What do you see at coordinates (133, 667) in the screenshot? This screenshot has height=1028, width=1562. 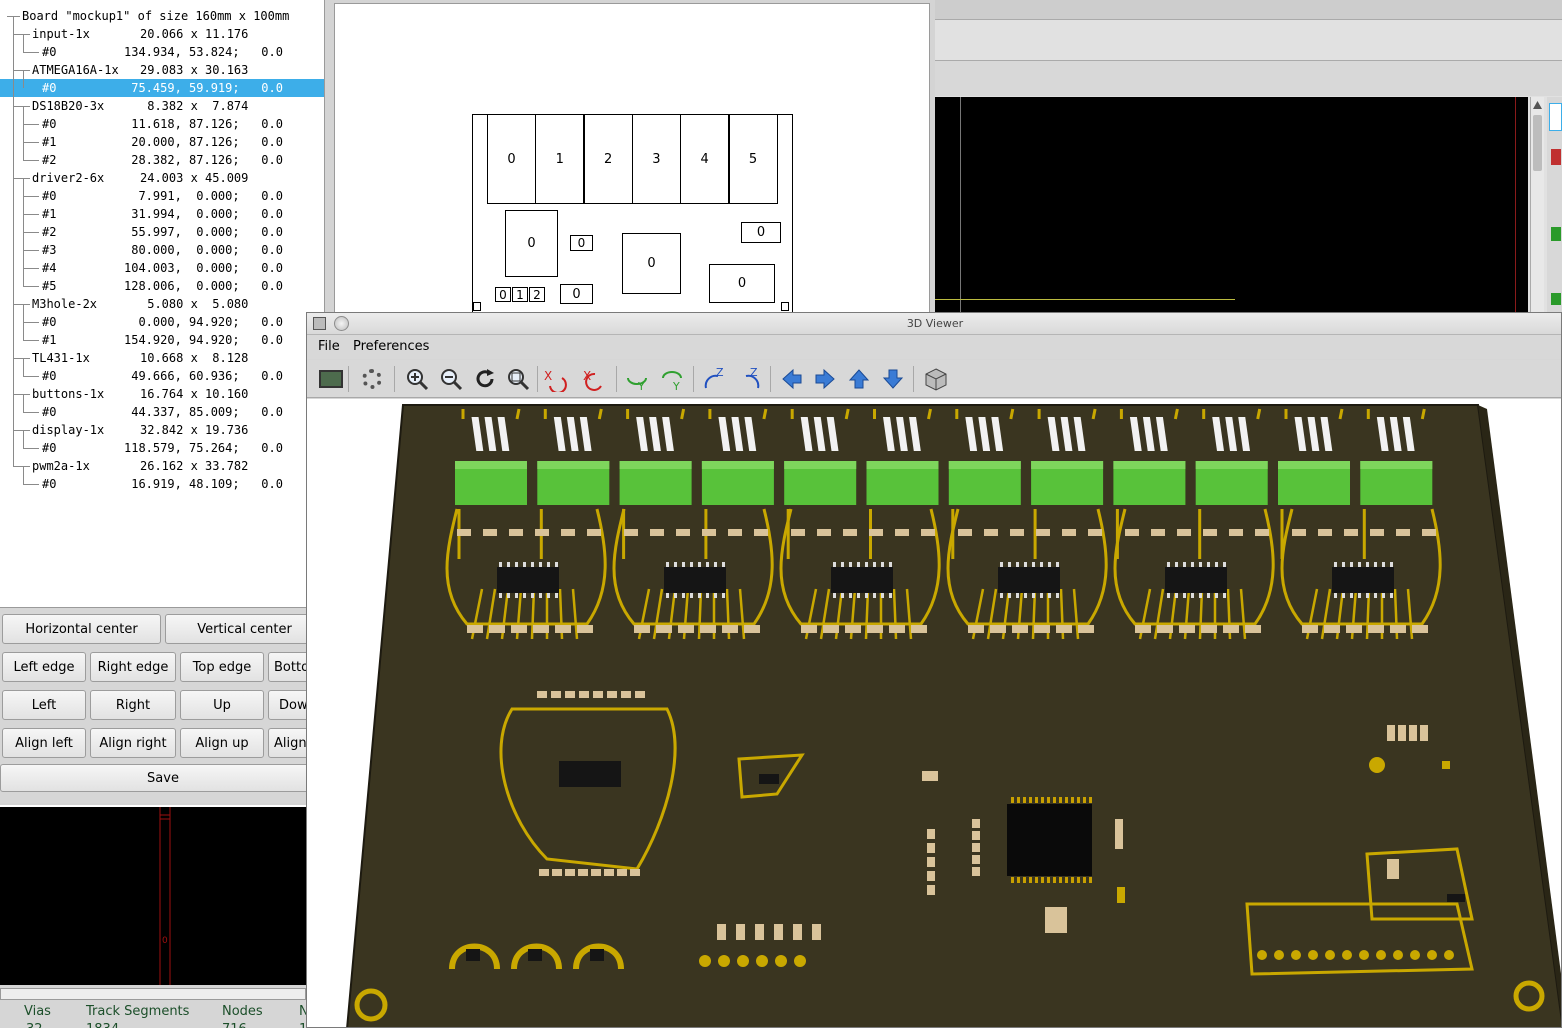 I see `right-edge-button: Right edge` at bounding box center [133, 667].